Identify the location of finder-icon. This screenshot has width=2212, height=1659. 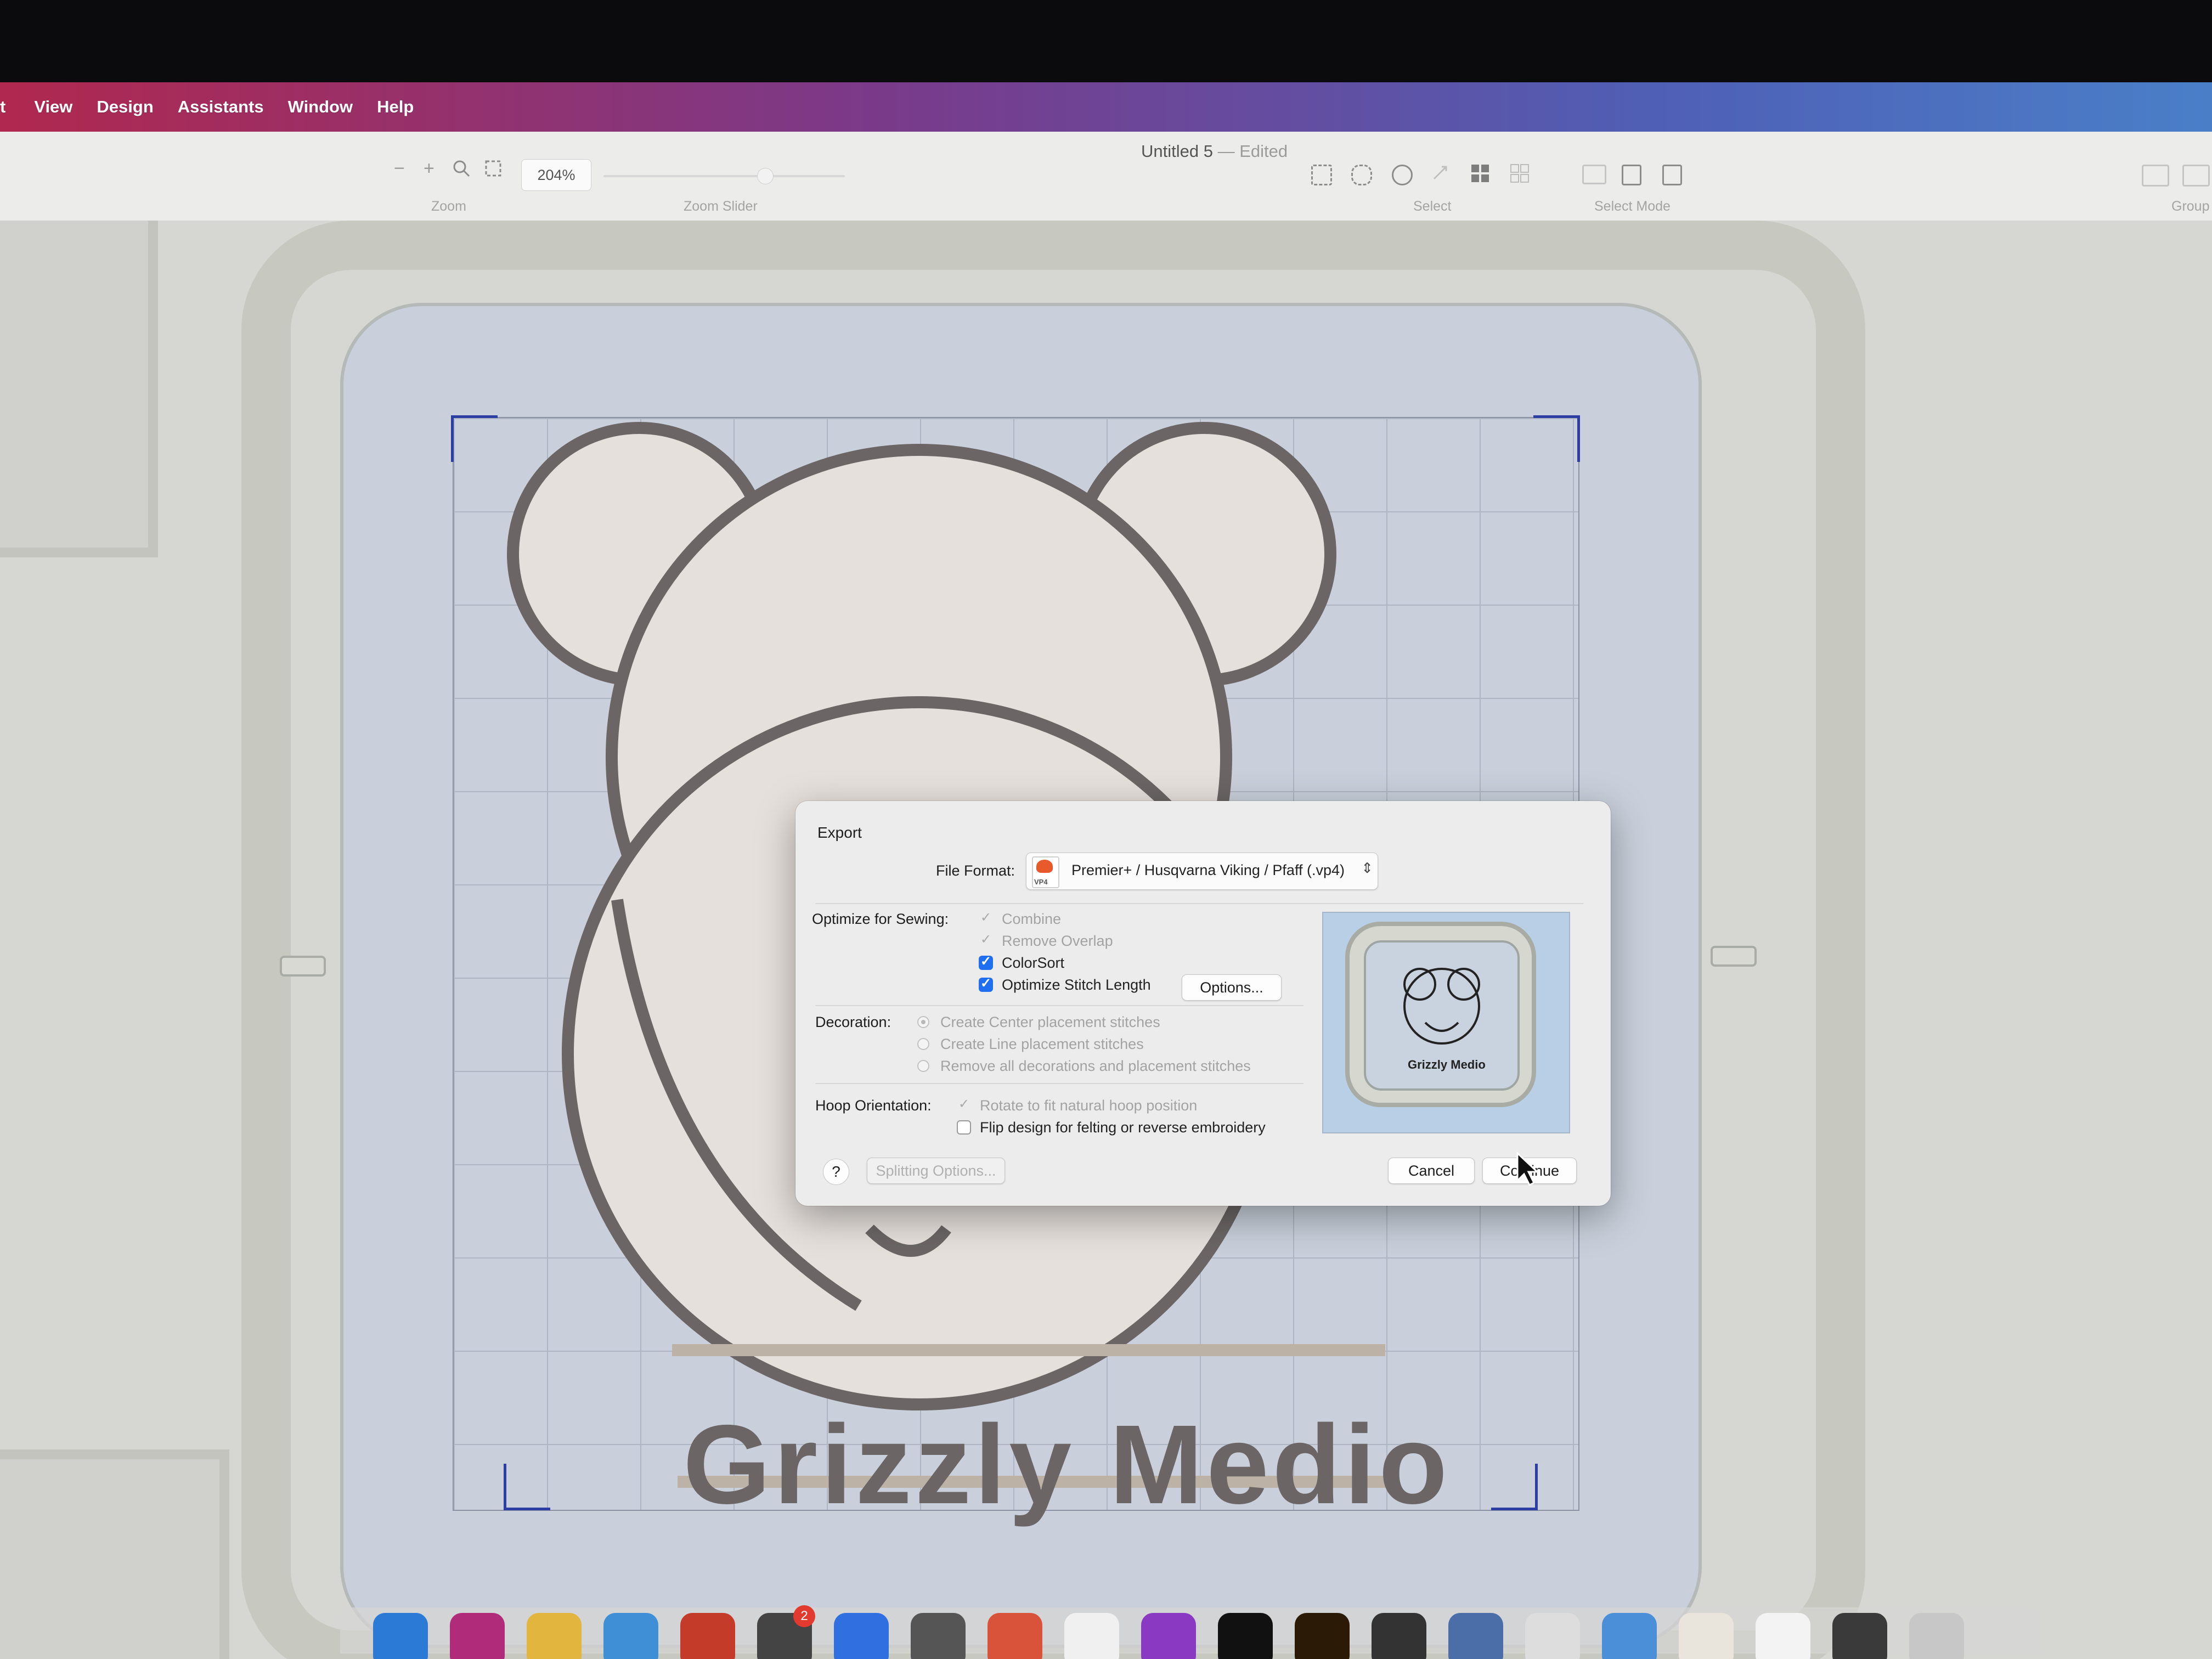
(400, 1636).